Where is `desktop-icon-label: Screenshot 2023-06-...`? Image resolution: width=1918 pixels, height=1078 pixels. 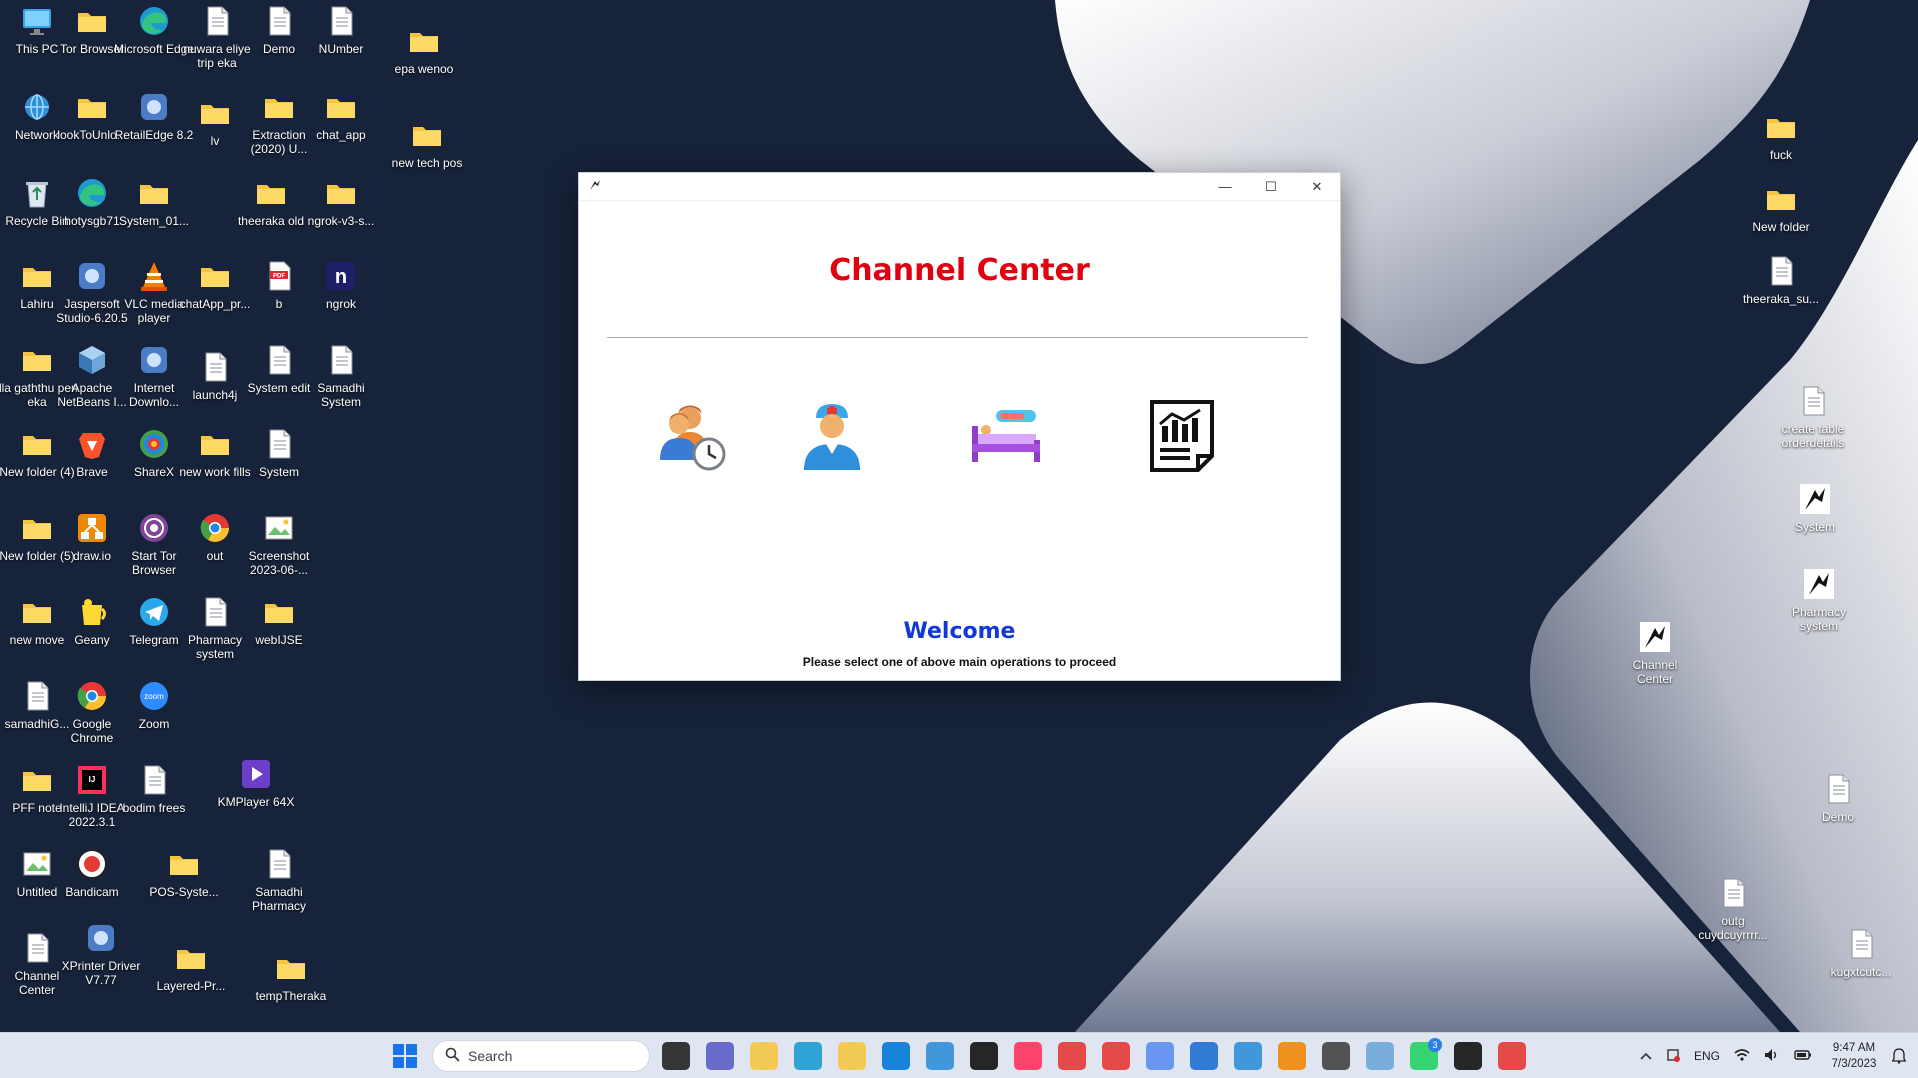 desktop-icon-label: Screenshot 2023-06-... is located at coordinates (279, 563).